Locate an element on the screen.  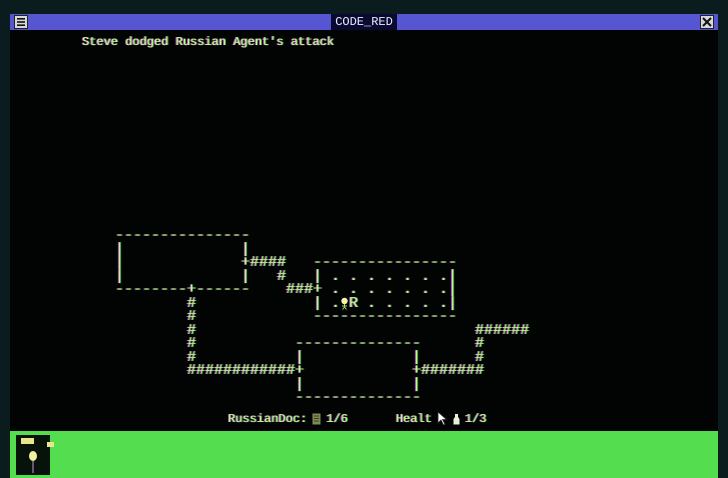
map-row-text: ############+ +####### is located at coordinates (335, 371).